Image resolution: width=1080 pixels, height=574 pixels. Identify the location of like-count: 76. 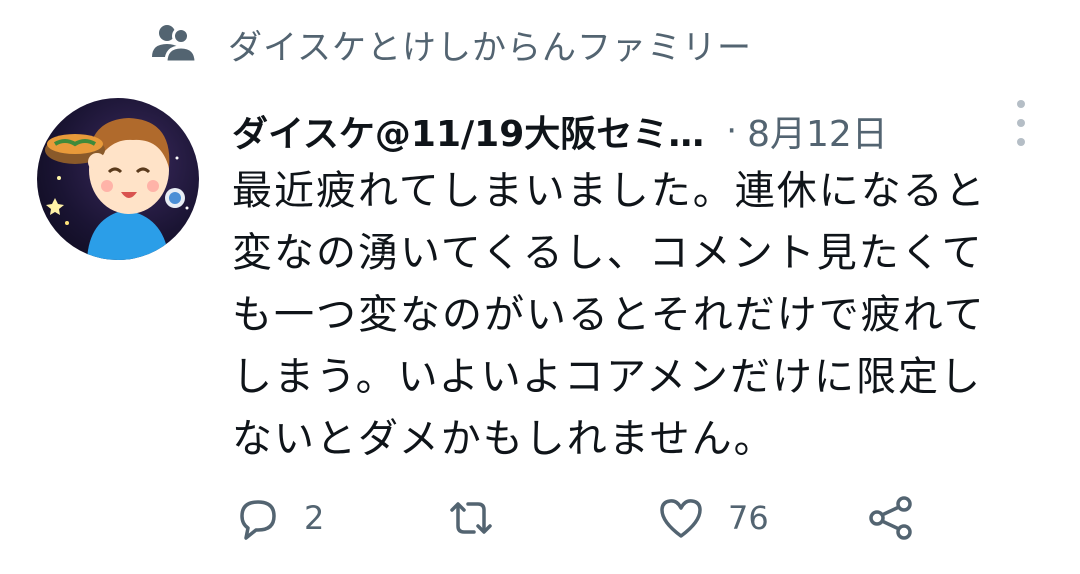
(748, 518).